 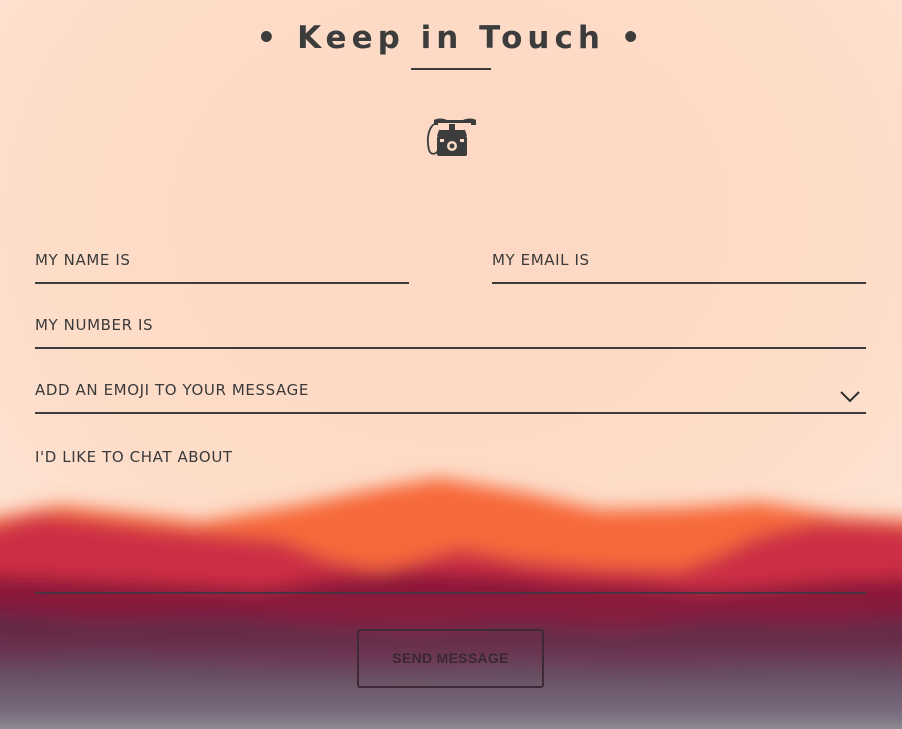 What do you see at coordinates (679, 283) in the screenshot?
I see `email-input` at bounding box center [679, 283].